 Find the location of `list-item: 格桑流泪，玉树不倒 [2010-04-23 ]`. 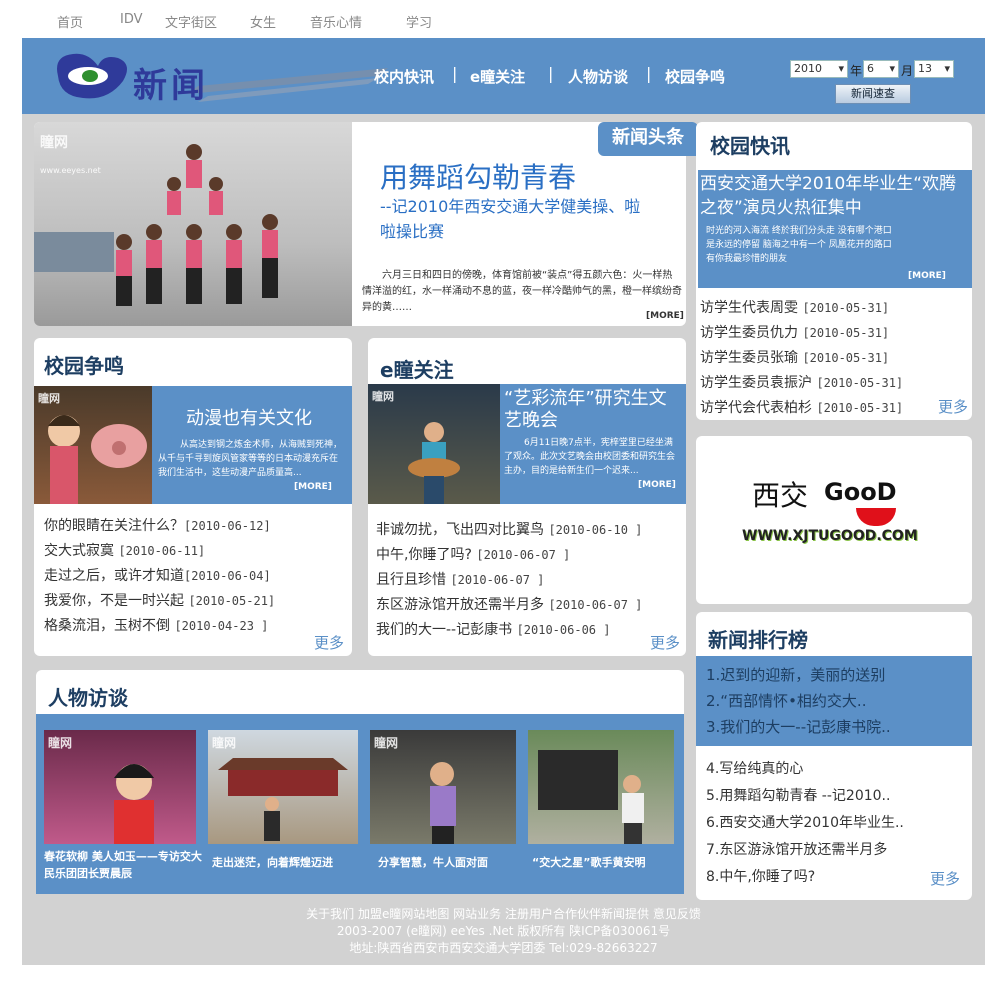

list-item: 格桑流泪，玉树不倒 [2010-04-23 ] is located at coordinates (159, 626).